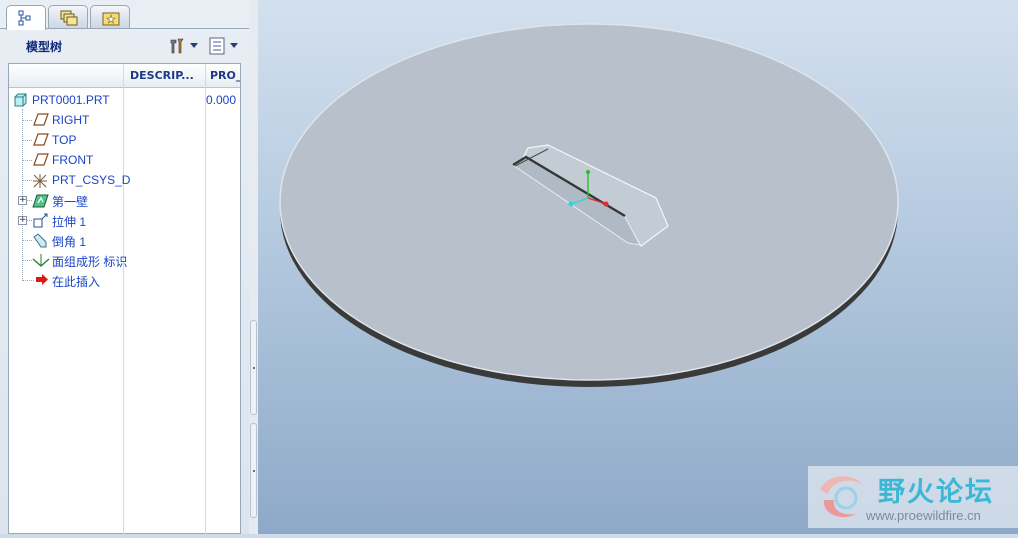  I want to click on tree-item-label: 第一壁, so click(70, 202).